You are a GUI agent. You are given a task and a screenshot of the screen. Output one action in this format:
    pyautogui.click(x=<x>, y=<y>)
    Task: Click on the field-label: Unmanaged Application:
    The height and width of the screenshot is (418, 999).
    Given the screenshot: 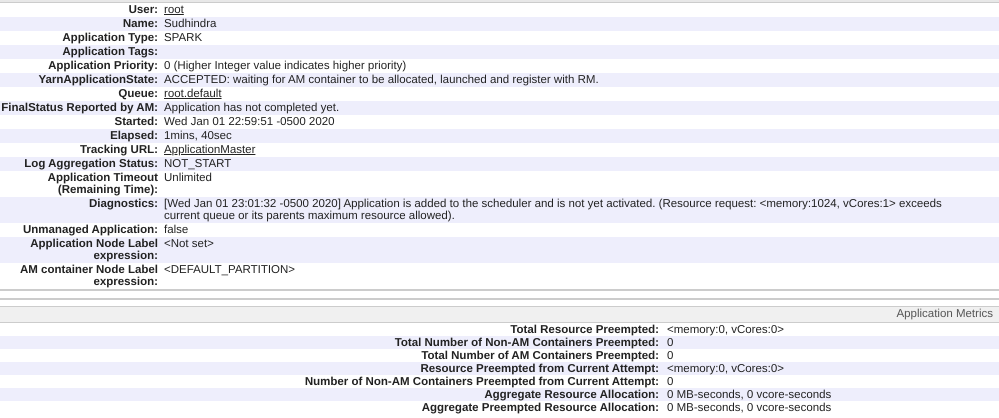 What is the action you would take?
    pyautogui.click(x=90, y=230)
    